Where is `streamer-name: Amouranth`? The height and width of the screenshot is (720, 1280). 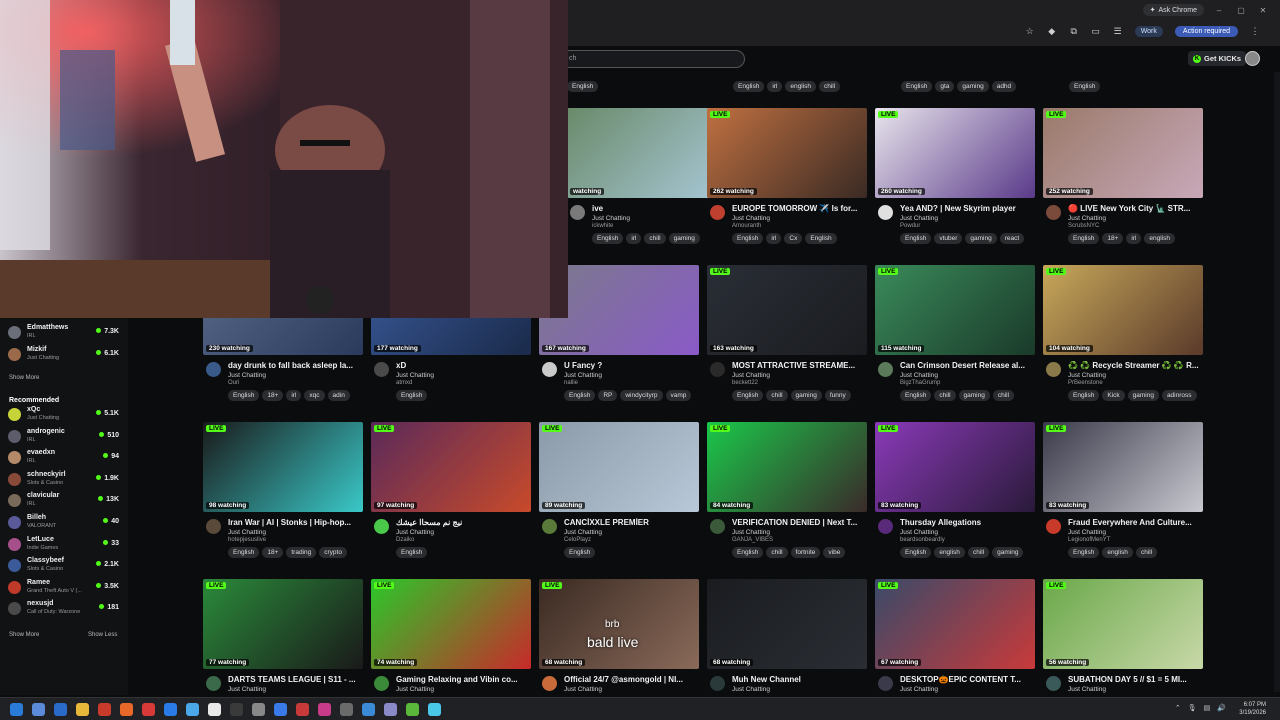
streamer-name: Amouranth is located at coordinates (746, 226).